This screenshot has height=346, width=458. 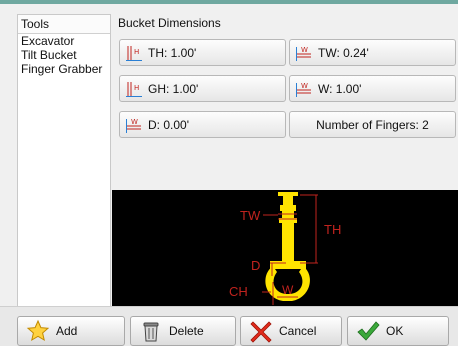 I want to click on d-dimension-label: D, so click(x=255, y=265).